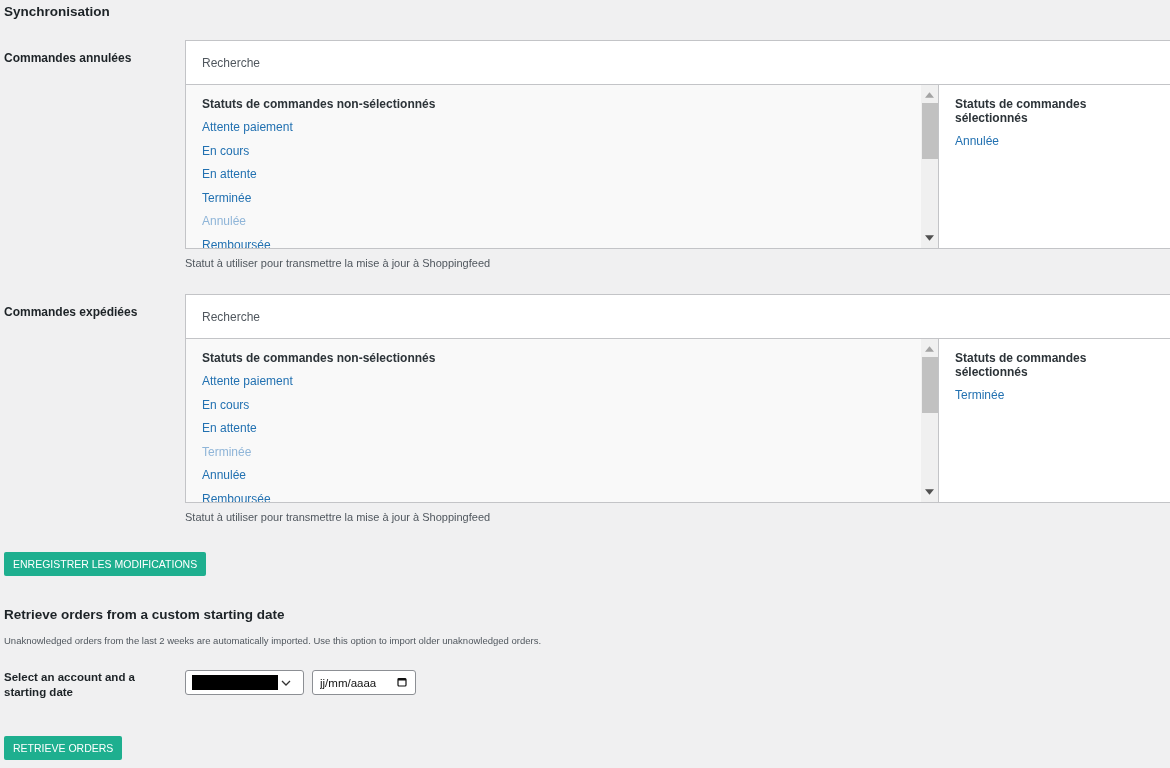  Describe the element at coordinates (105, 564) in the screenshot. I see `save-button: ENREGISTRER LES MODIFICATIONS` at that location.